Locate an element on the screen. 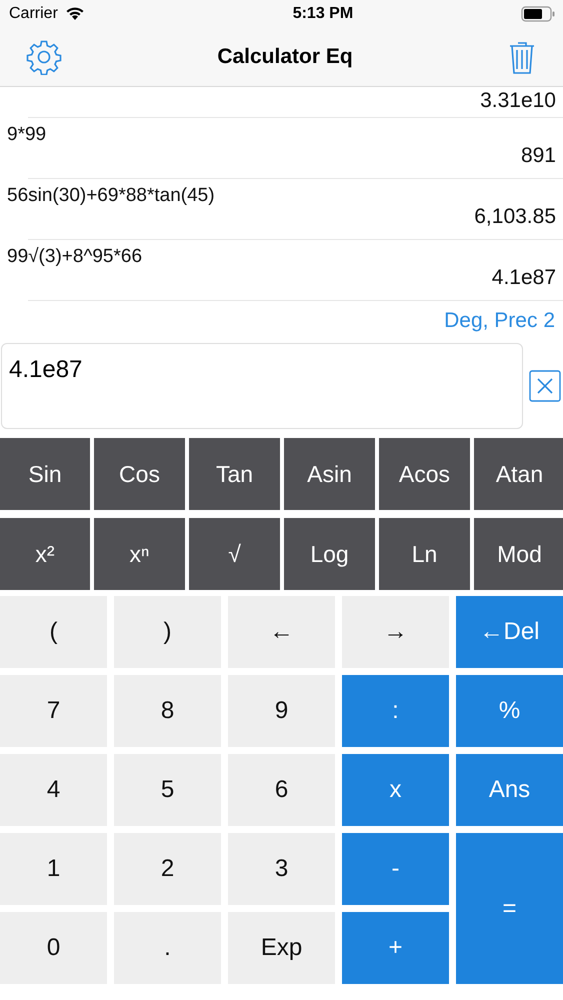 The width and height of the screenshot is (563, 1000). keypad-key: = is located at coordinates (509, 908).